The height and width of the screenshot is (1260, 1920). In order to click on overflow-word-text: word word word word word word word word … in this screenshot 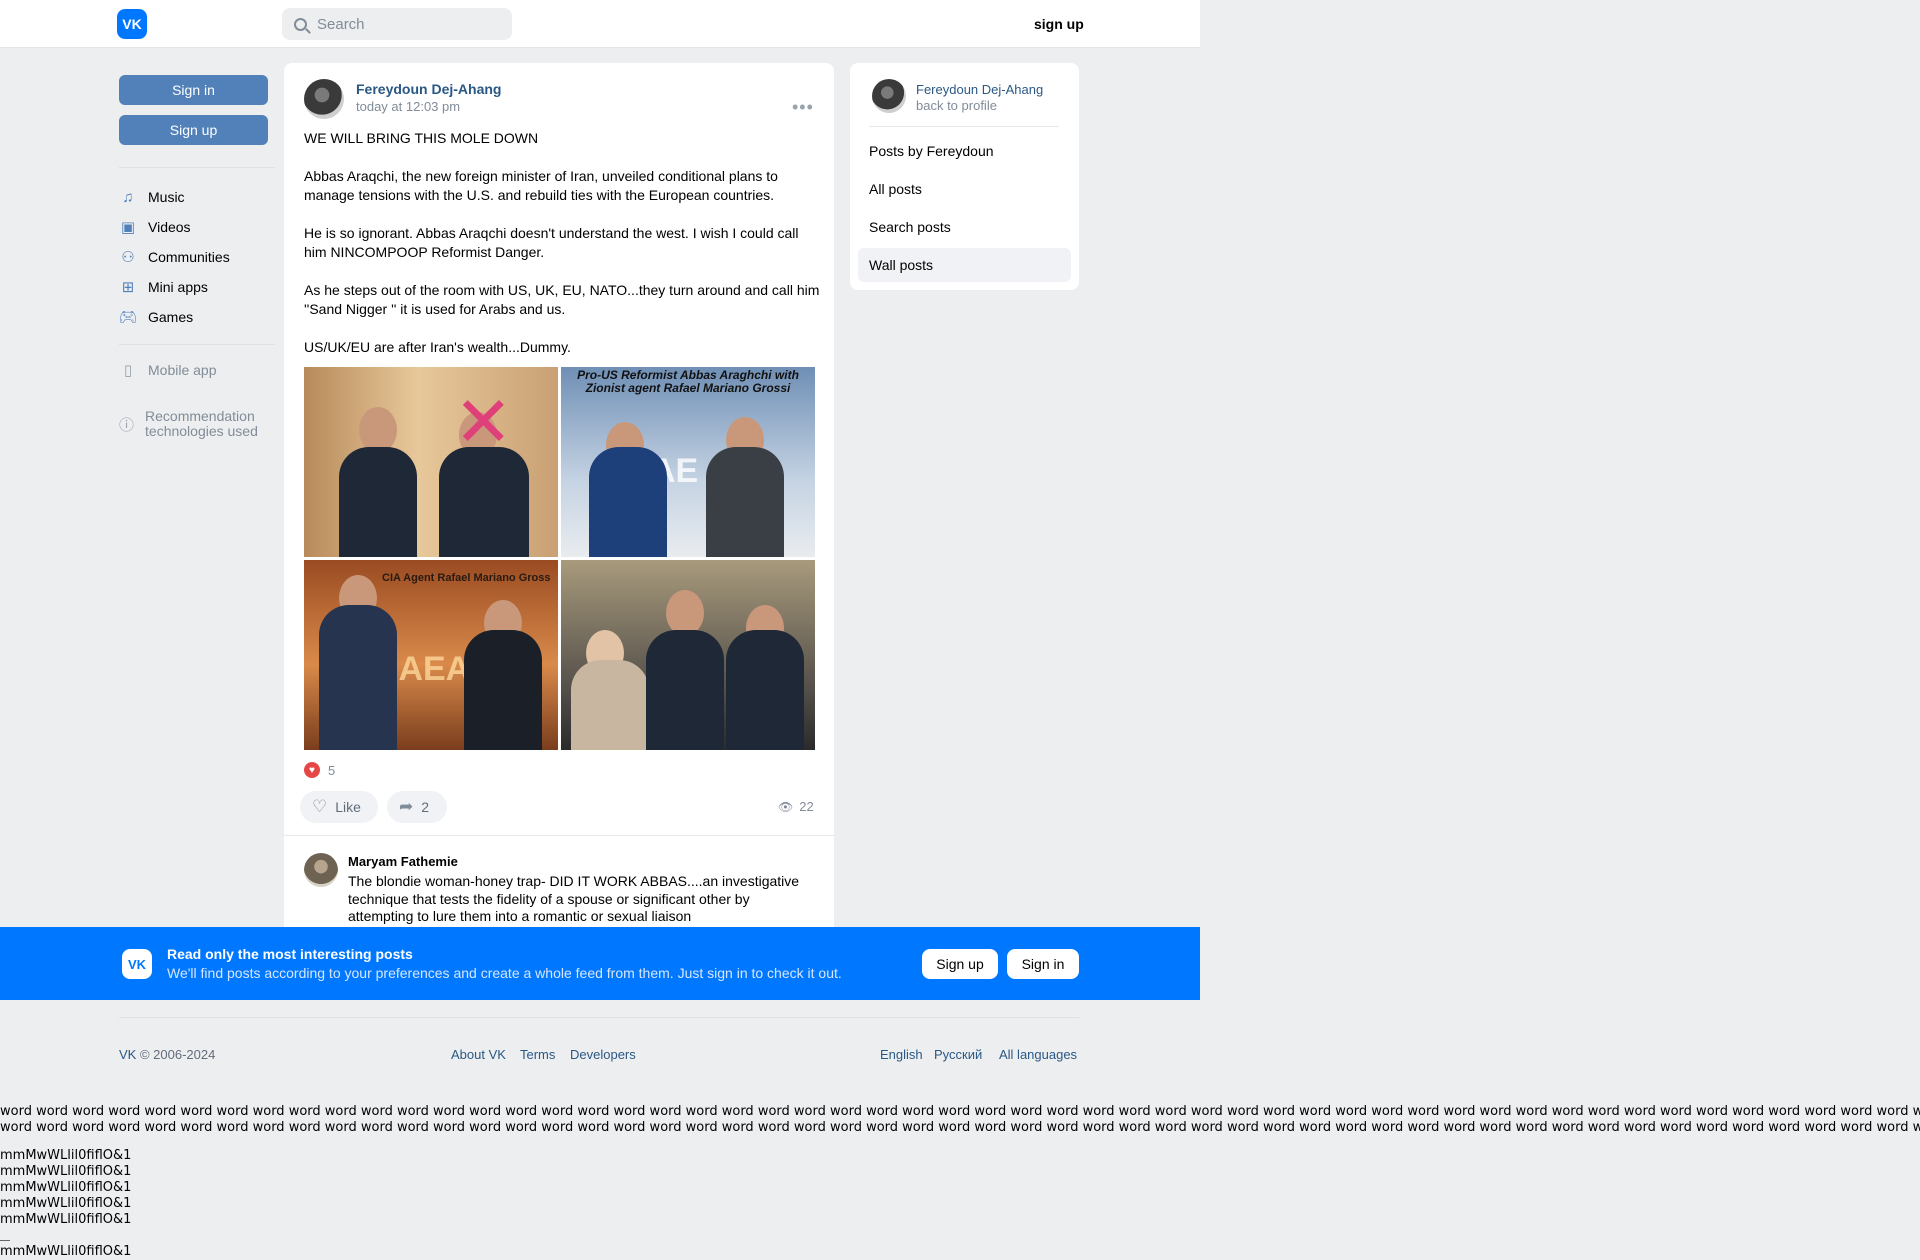, I will do `click(960, 1119)`.